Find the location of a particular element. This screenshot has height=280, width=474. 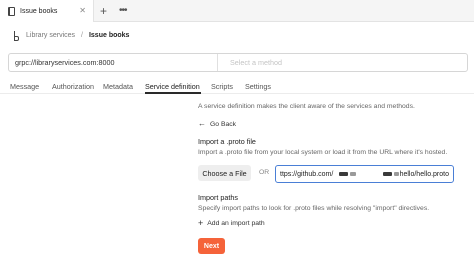

proto-url-prefix: ttps://github.com/ is located at coordinates (307, 174).